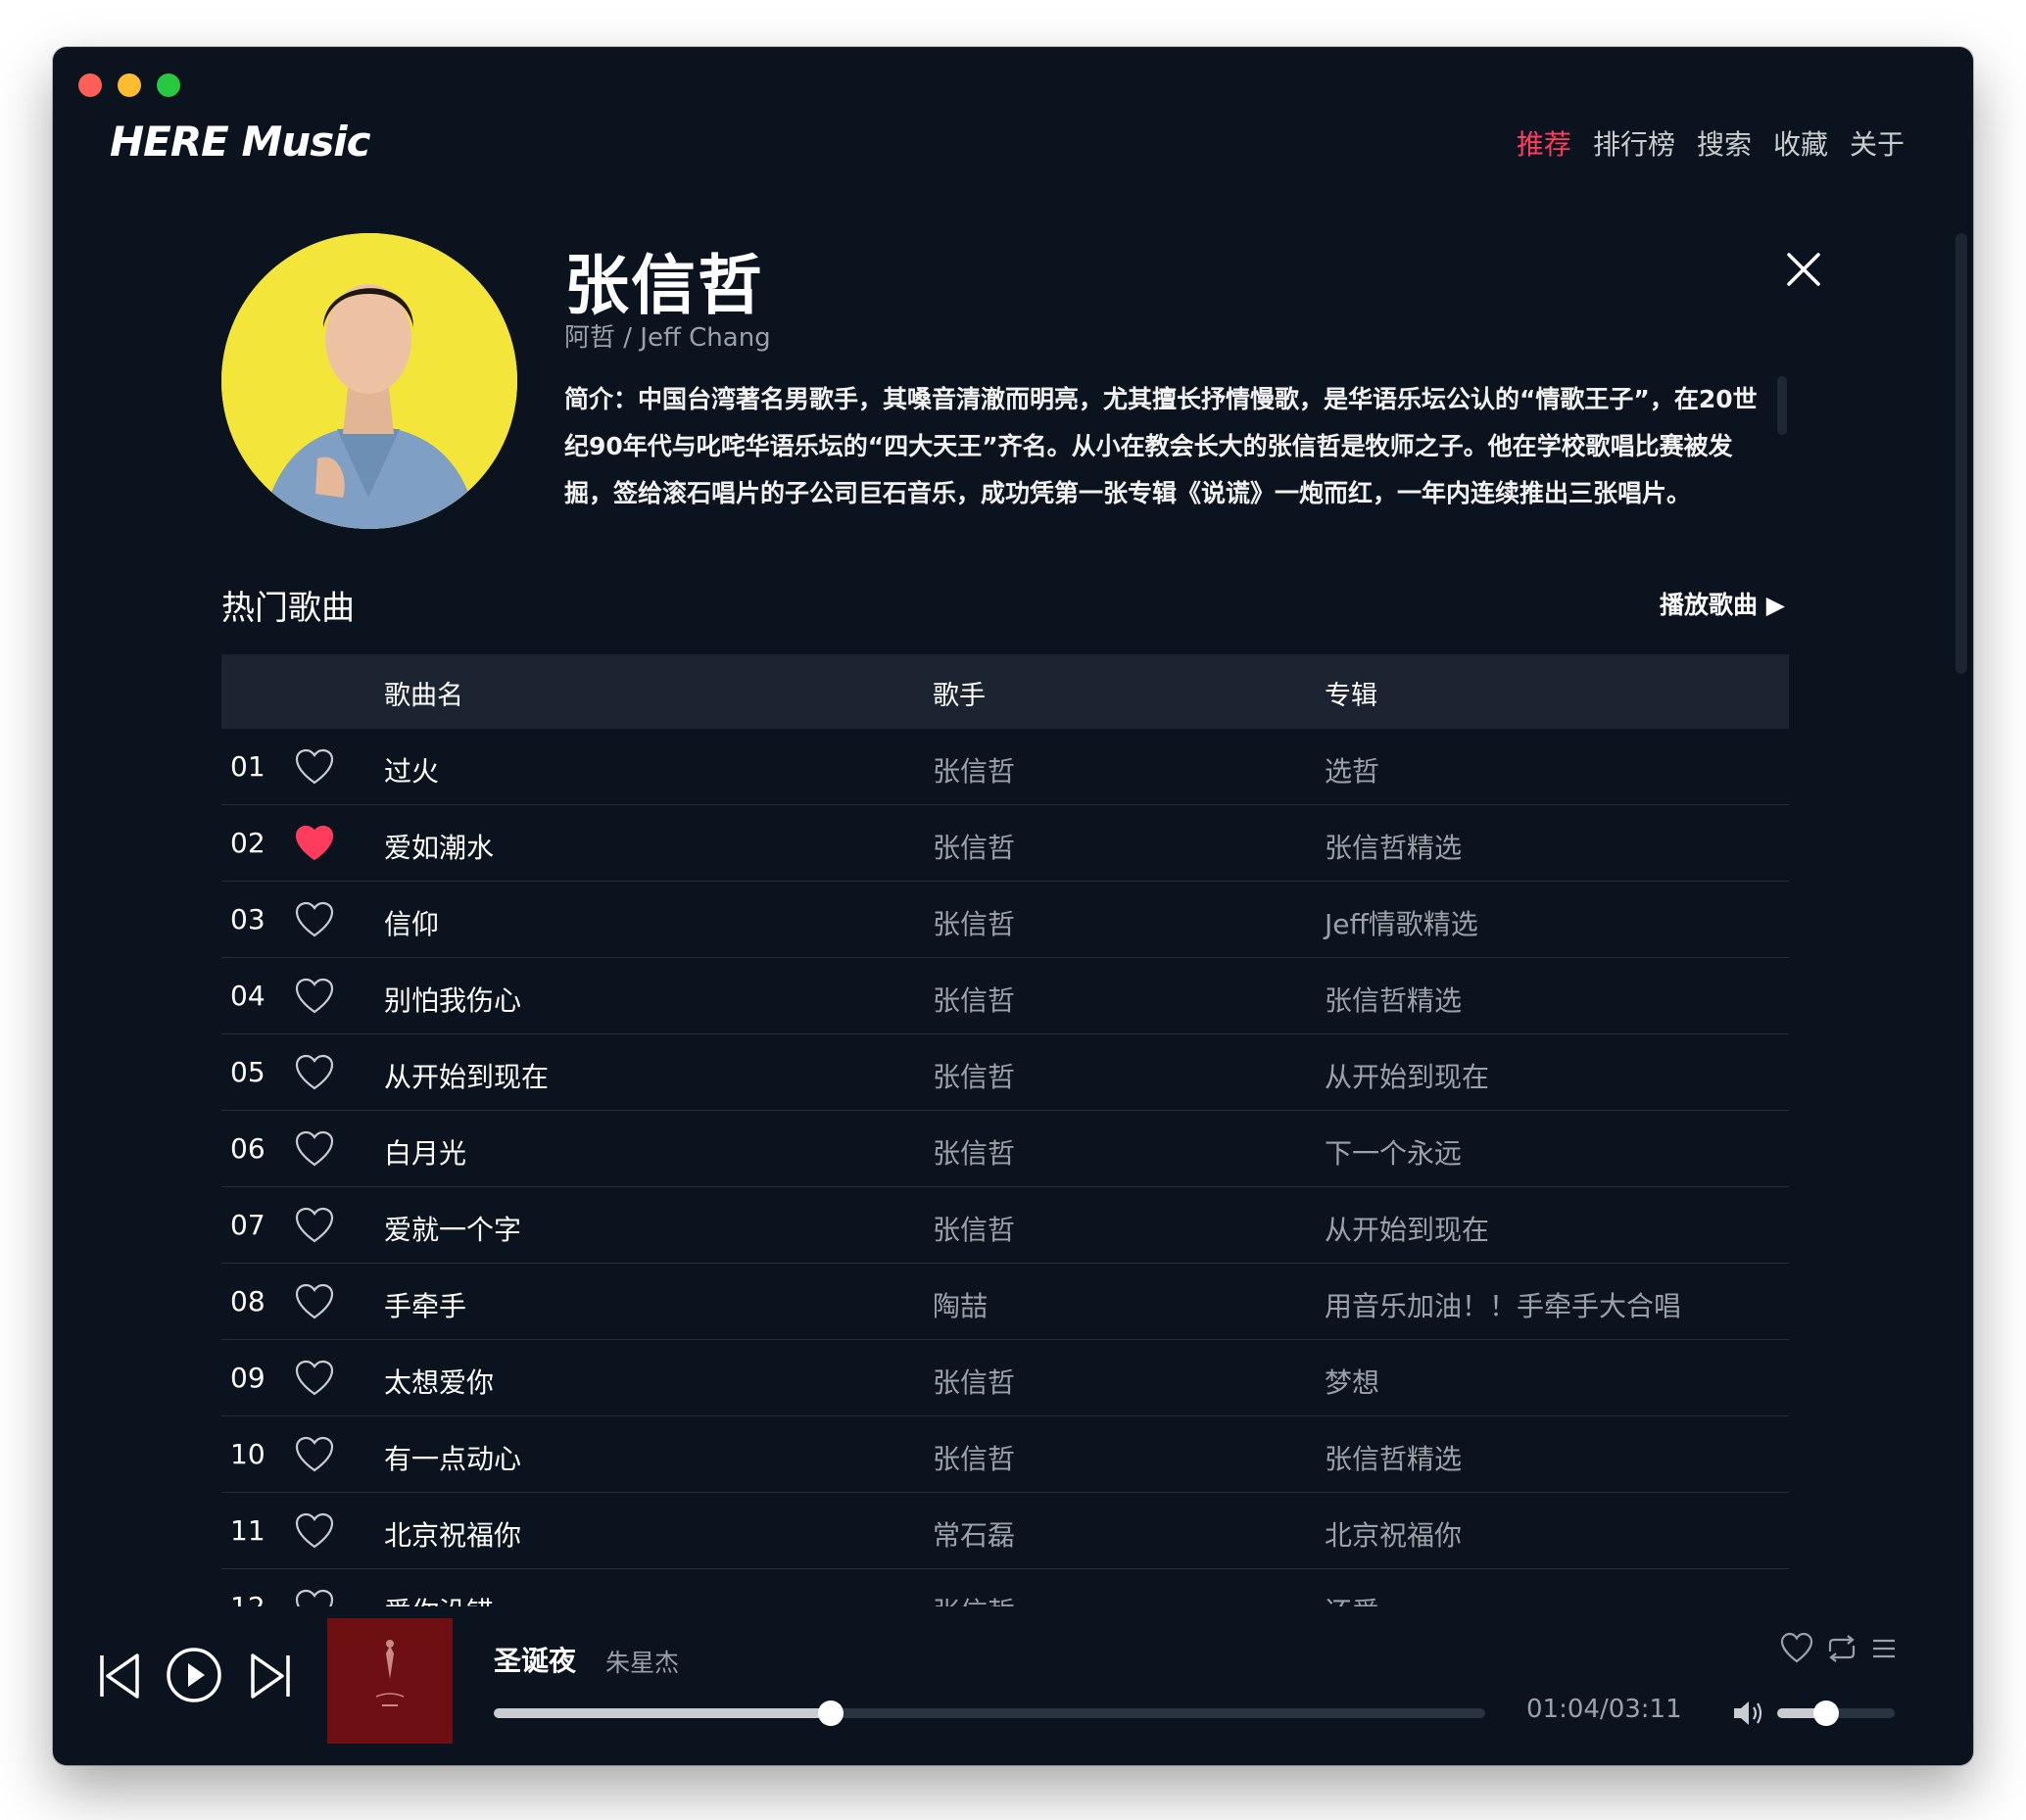  Describe the element at coordinates (1725, 143) in the screenshot. I see `nav-item-search: 搜索` at that location.